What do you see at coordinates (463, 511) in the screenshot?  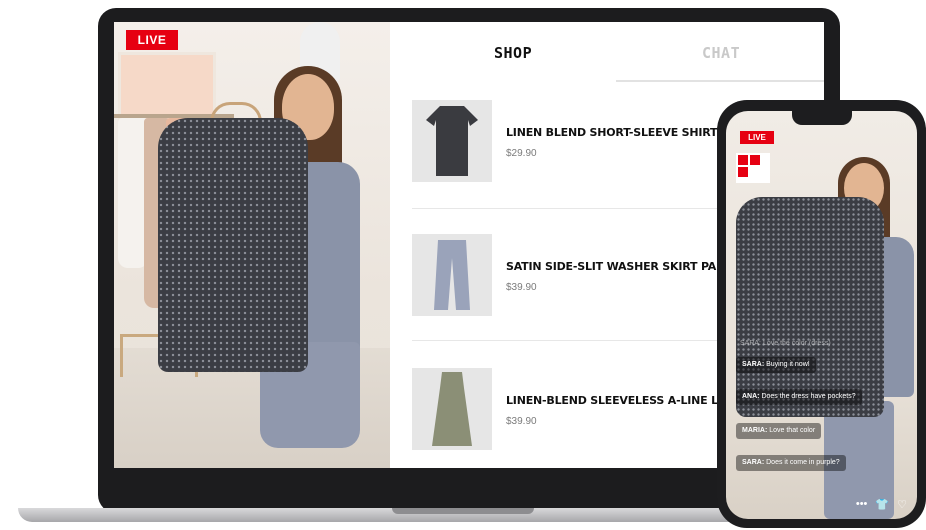 I see `laptop-notch` at bounding box center [463, 511].